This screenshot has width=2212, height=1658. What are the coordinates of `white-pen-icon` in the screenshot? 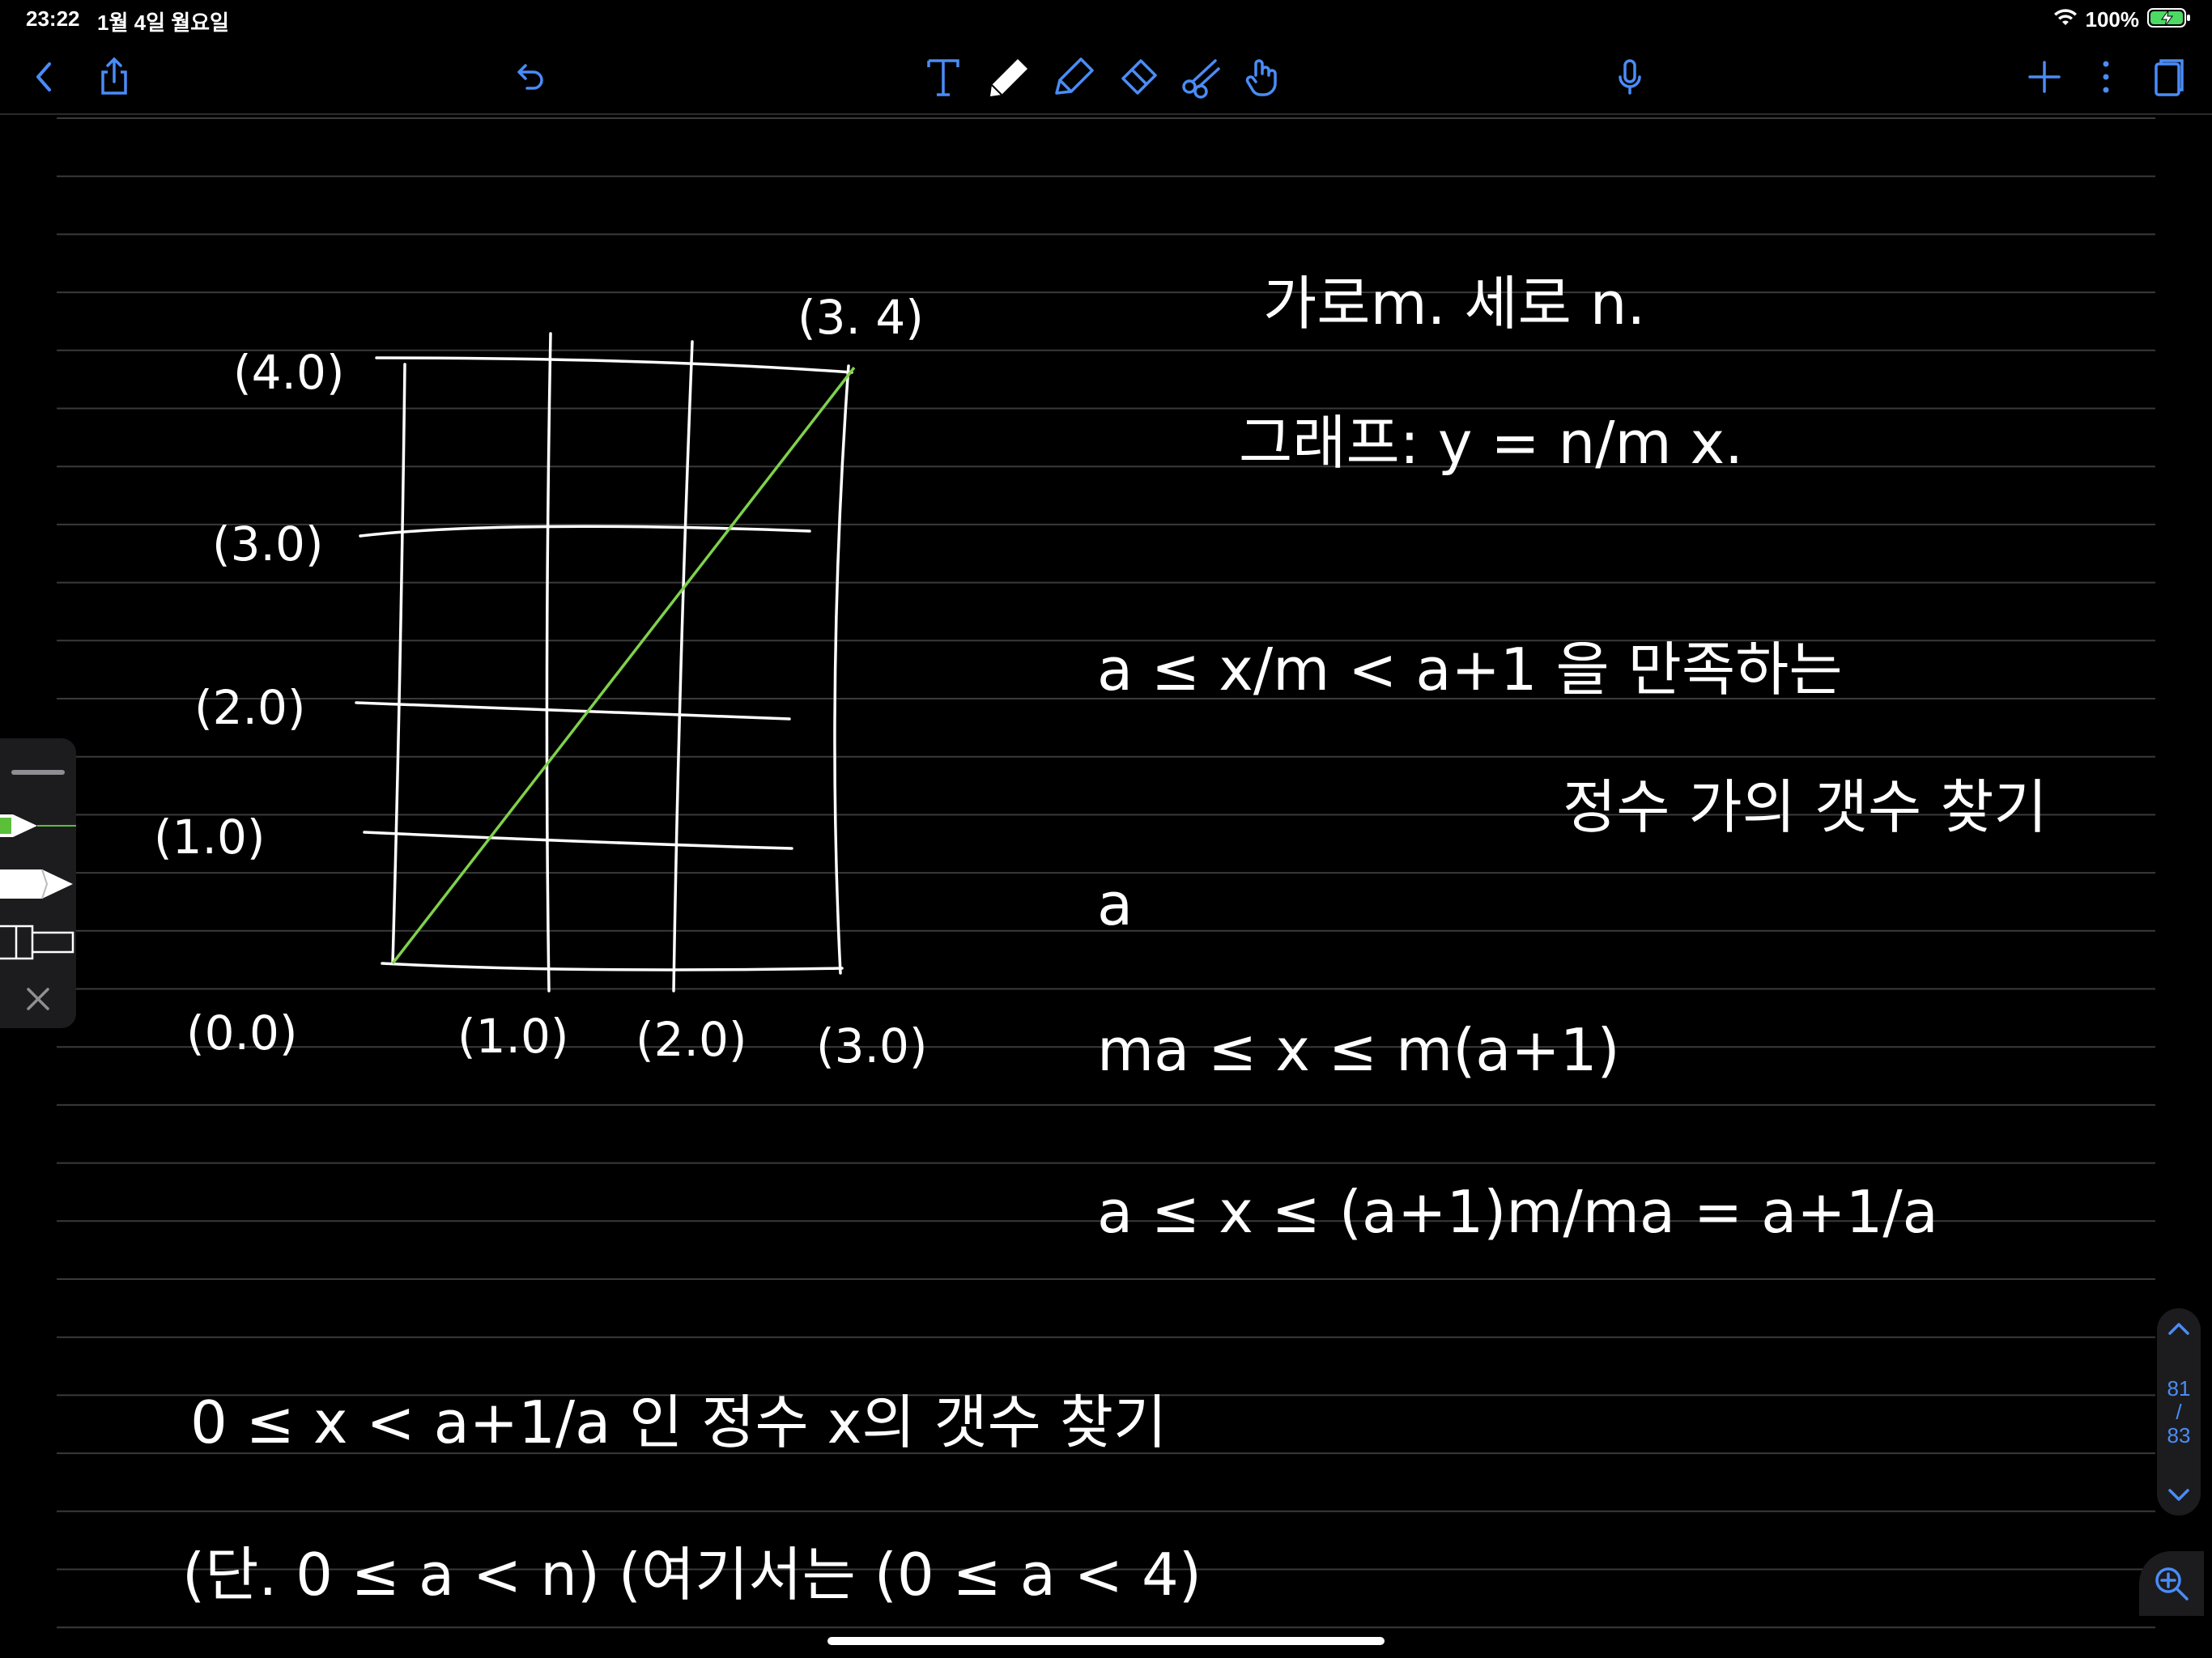 It's located at (37, 884).